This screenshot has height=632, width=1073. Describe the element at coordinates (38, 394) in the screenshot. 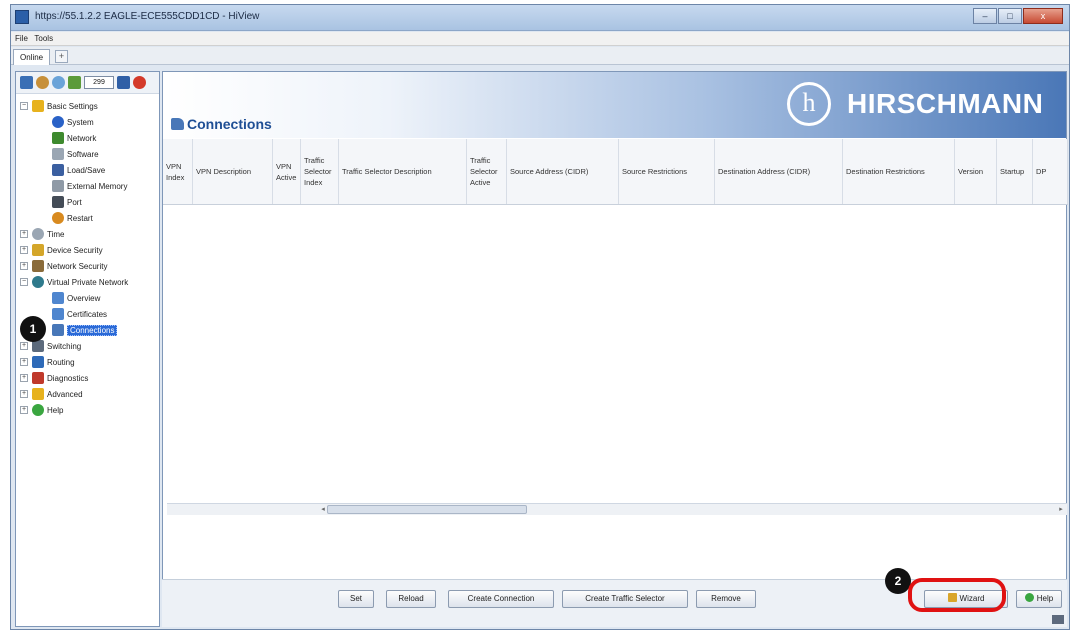

I see `advanced-star-icon` at that location.